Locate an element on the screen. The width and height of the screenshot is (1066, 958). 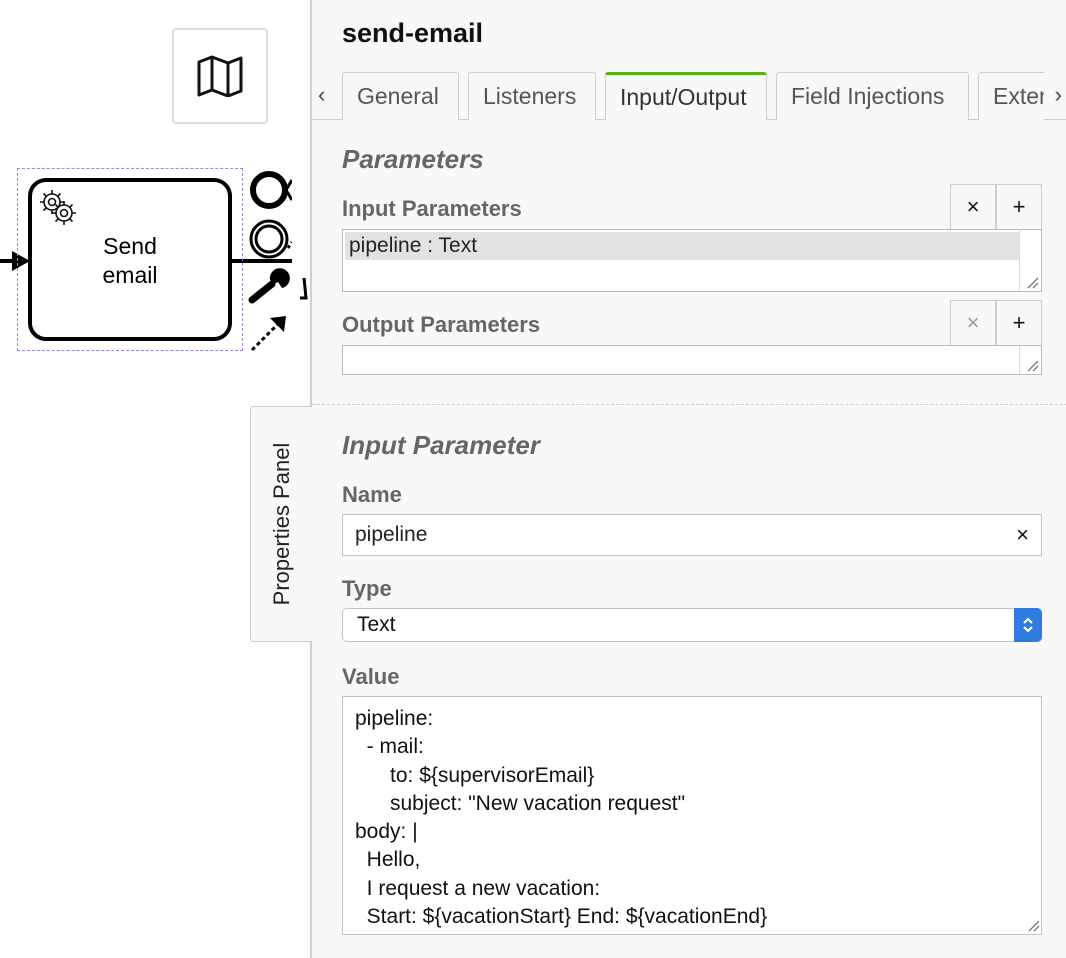
connect-arrow-icon is located at coordinates (269, 333).